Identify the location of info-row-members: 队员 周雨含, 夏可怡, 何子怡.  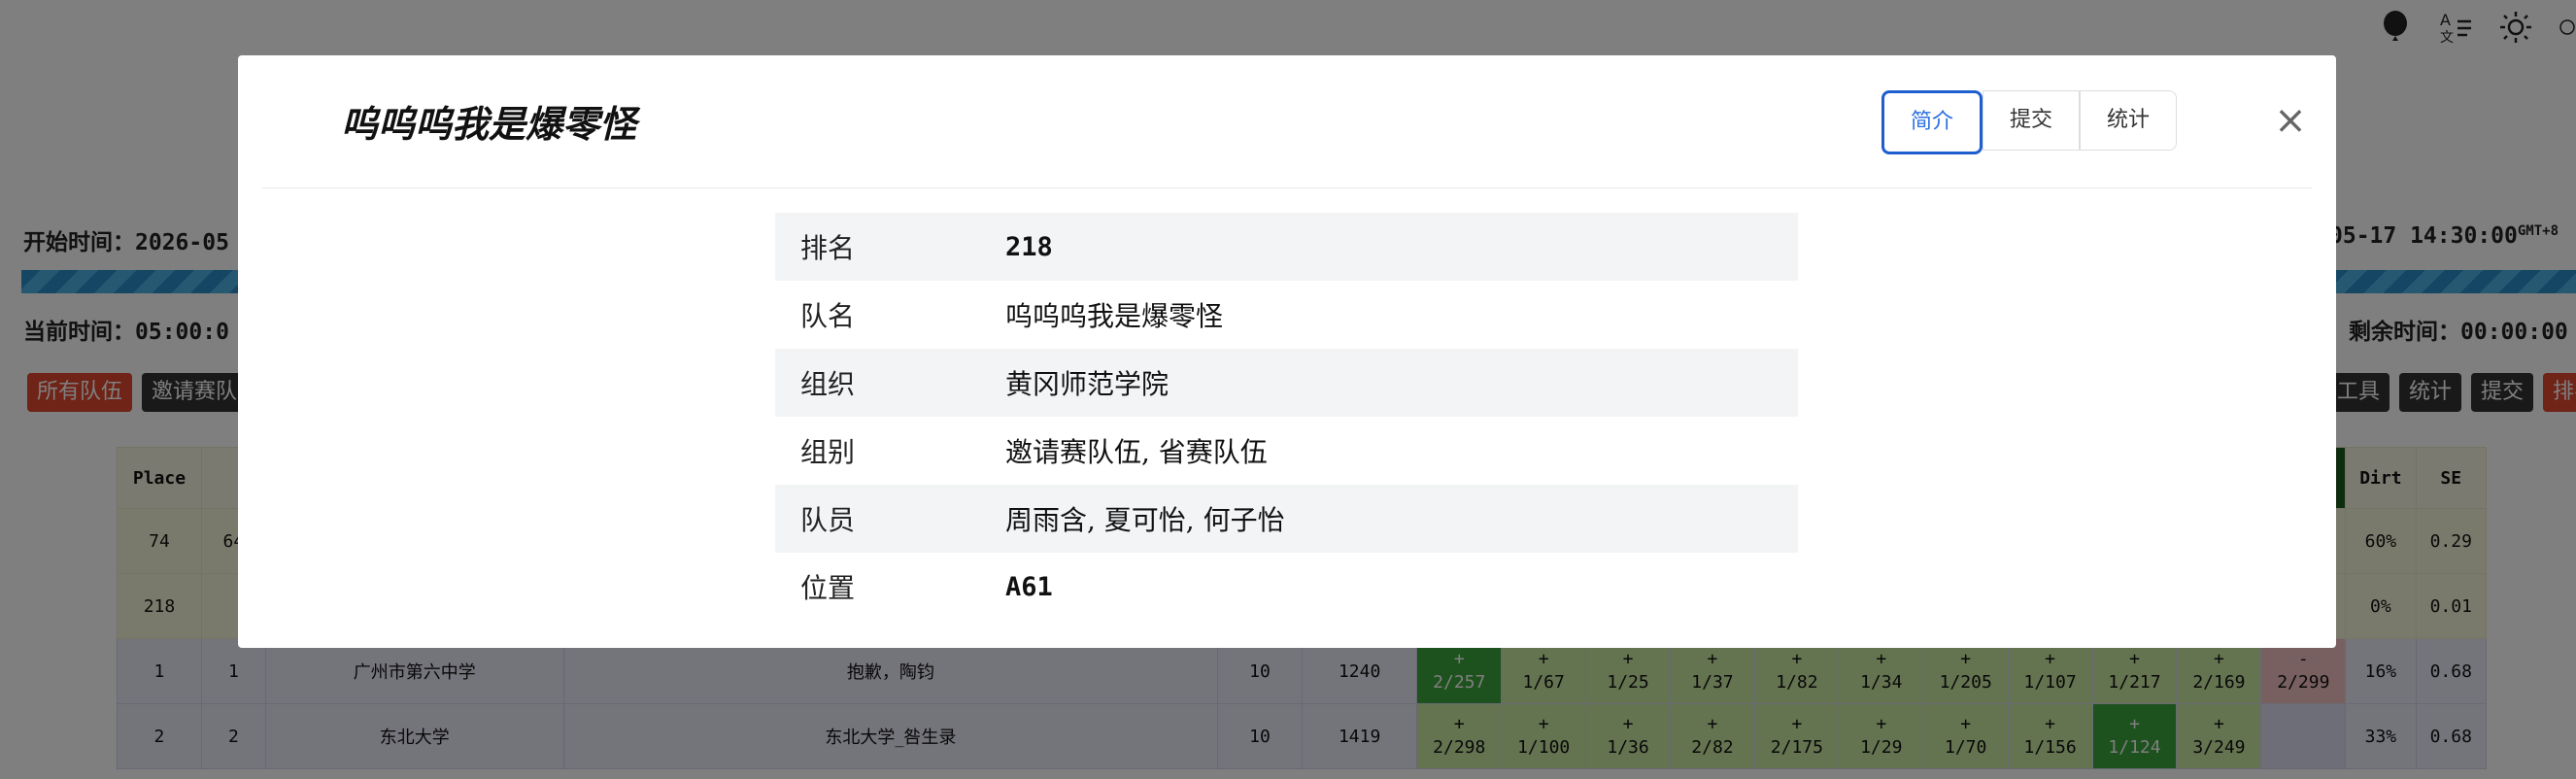
(1286, 519).